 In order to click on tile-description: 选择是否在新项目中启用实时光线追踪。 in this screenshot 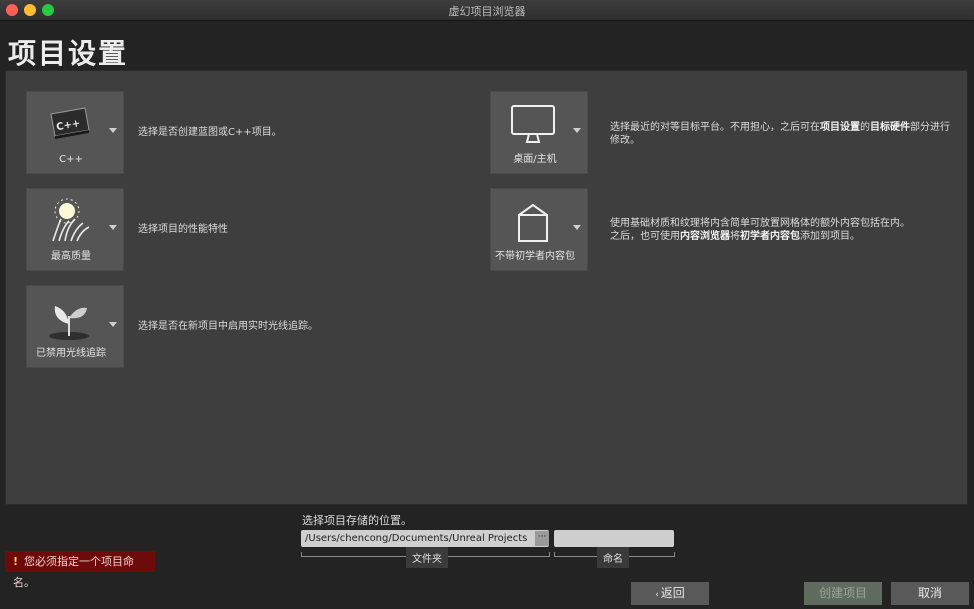, I will do `click(228, 326)`.